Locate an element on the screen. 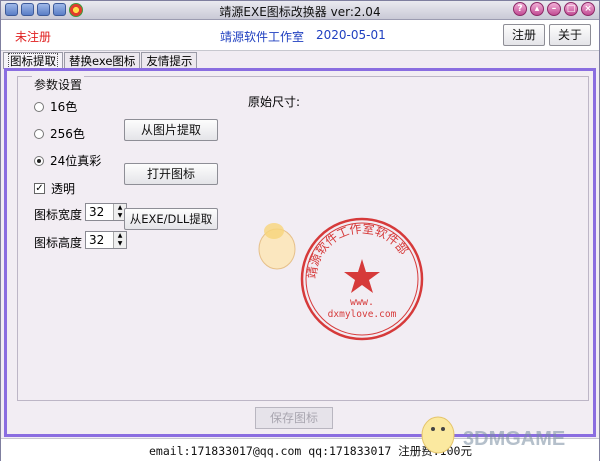 The height and width of the screenshot is (461, 600). title-bar-right-controls: ? ▴ – □ × is located at coordinates (554, 9).